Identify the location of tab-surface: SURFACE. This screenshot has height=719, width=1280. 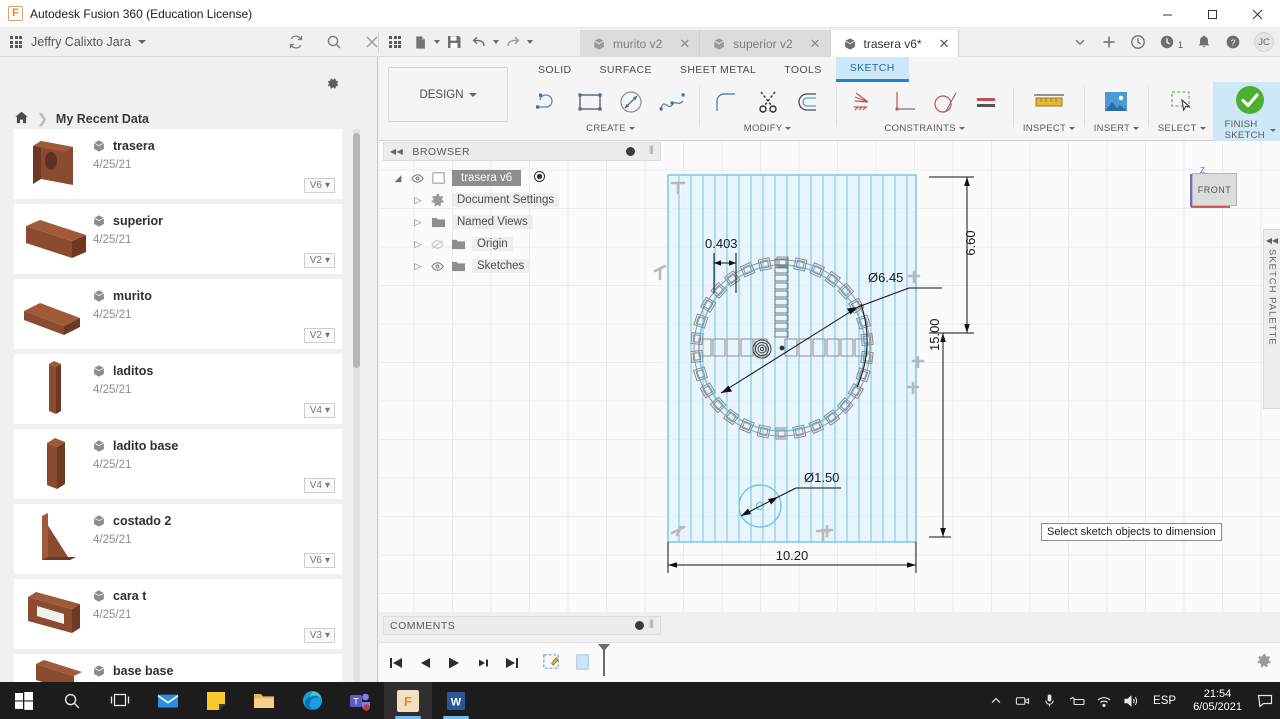
(626, 69).